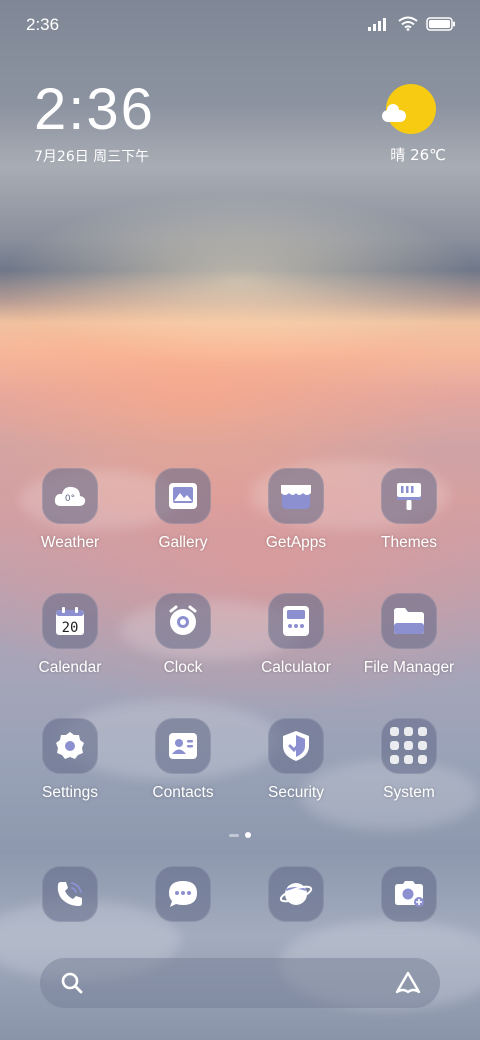  Describe the element at coordinates (296, 496) in the screenshot. I see `getapps-icon` at that location.